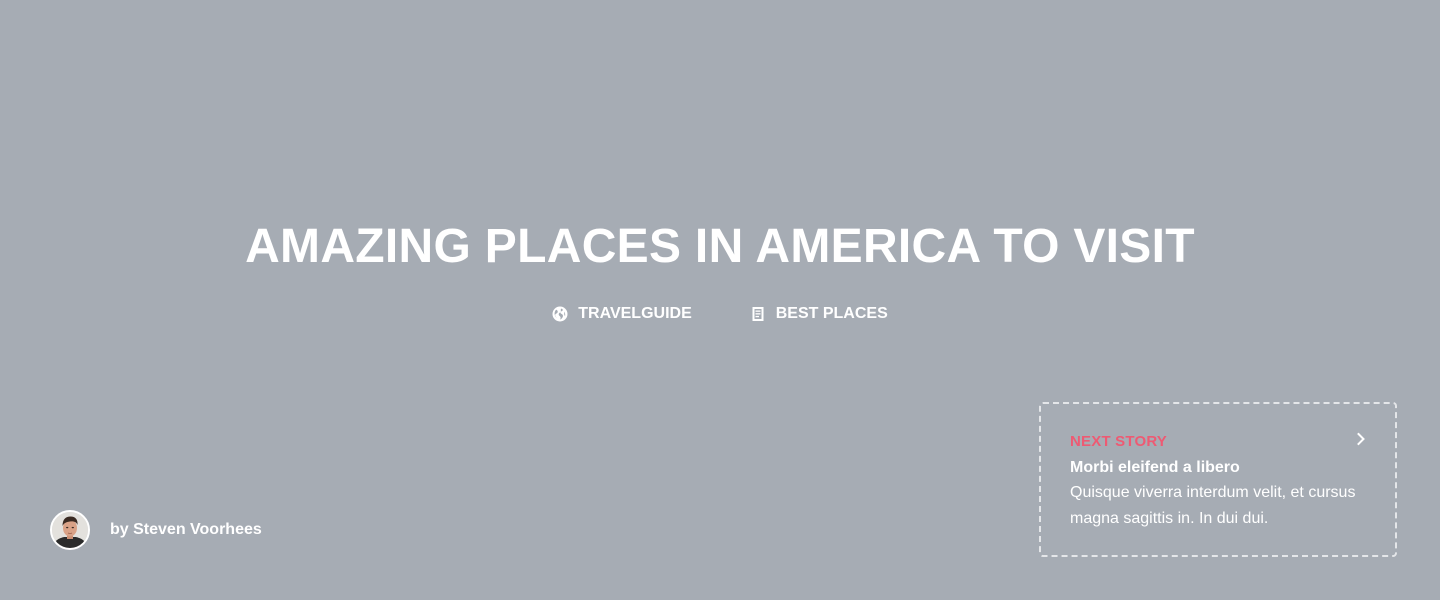 The width and height of the screenshot is (1440, 600). Describe the element at coordinates (758, 314) in the screenshot. I see `document-icon` at that location.